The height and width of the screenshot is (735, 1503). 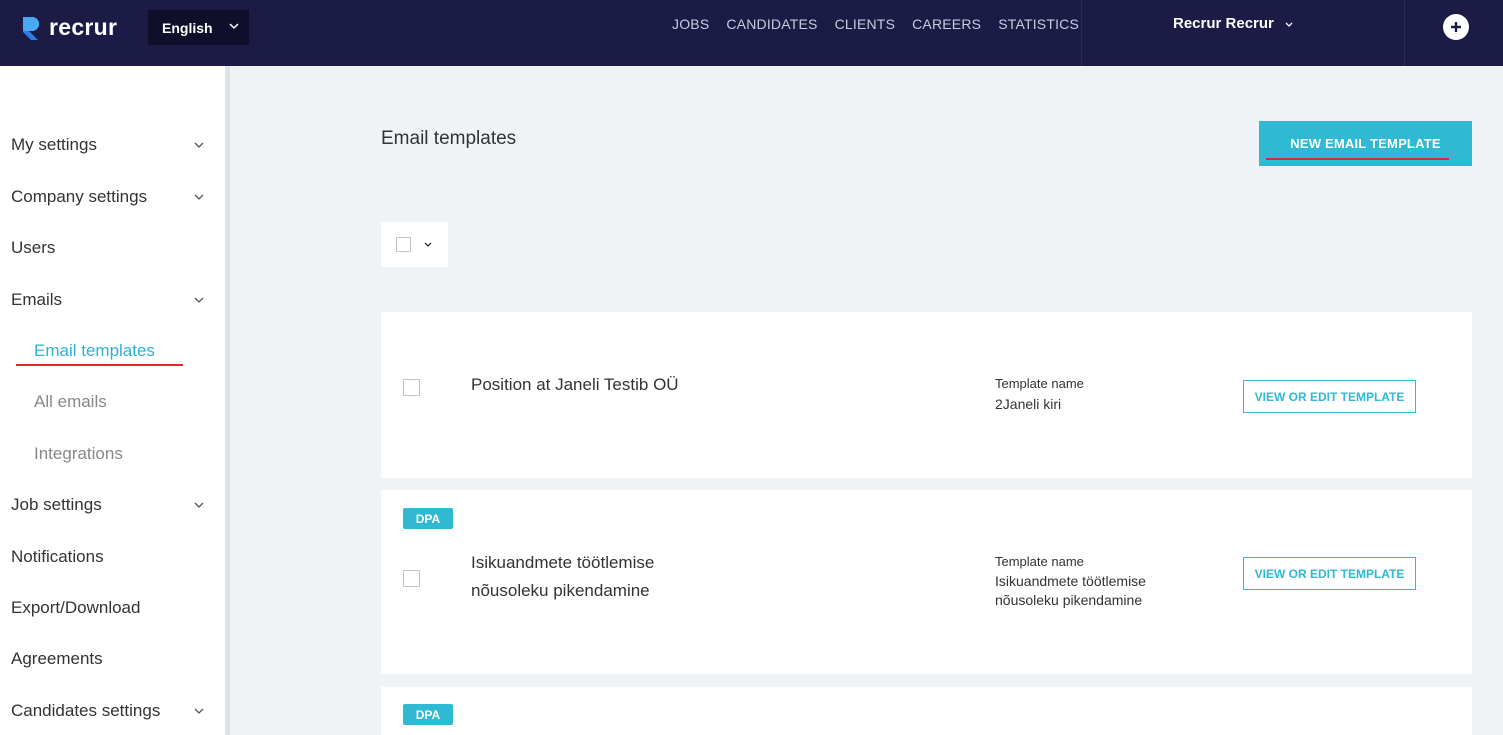 I want to click on recrur-logo: recrur, so click(x=69, y=28).